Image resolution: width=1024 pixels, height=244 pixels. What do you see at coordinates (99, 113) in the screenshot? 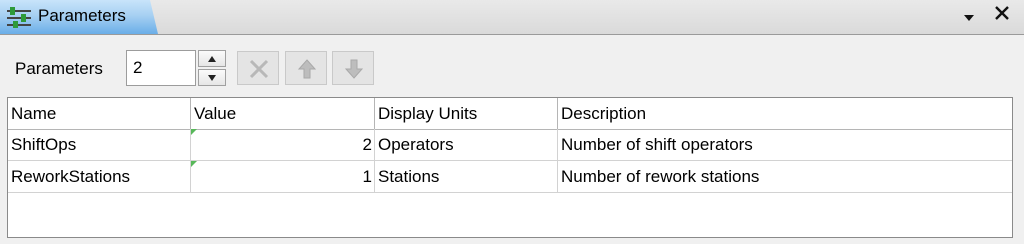
I see `column-header-name: Name` at bounding box center [99, 113].